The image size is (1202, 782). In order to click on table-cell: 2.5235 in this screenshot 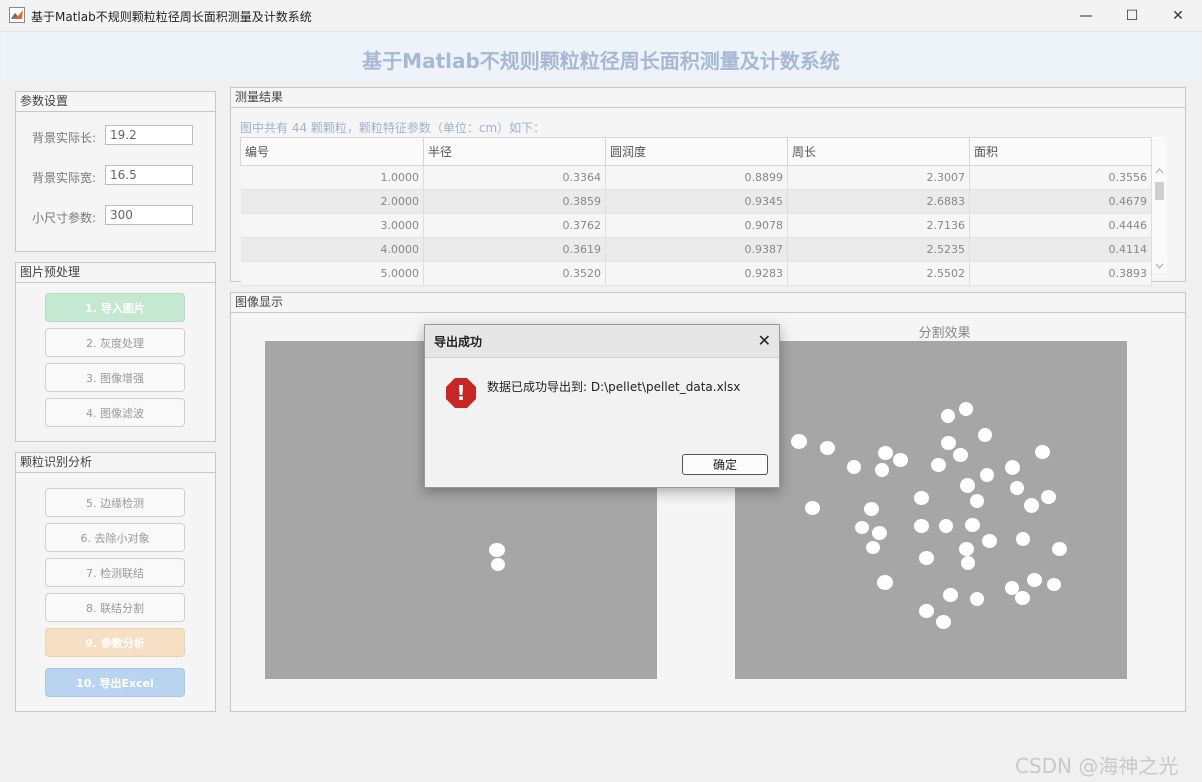, I will do `click(878, 249)`.